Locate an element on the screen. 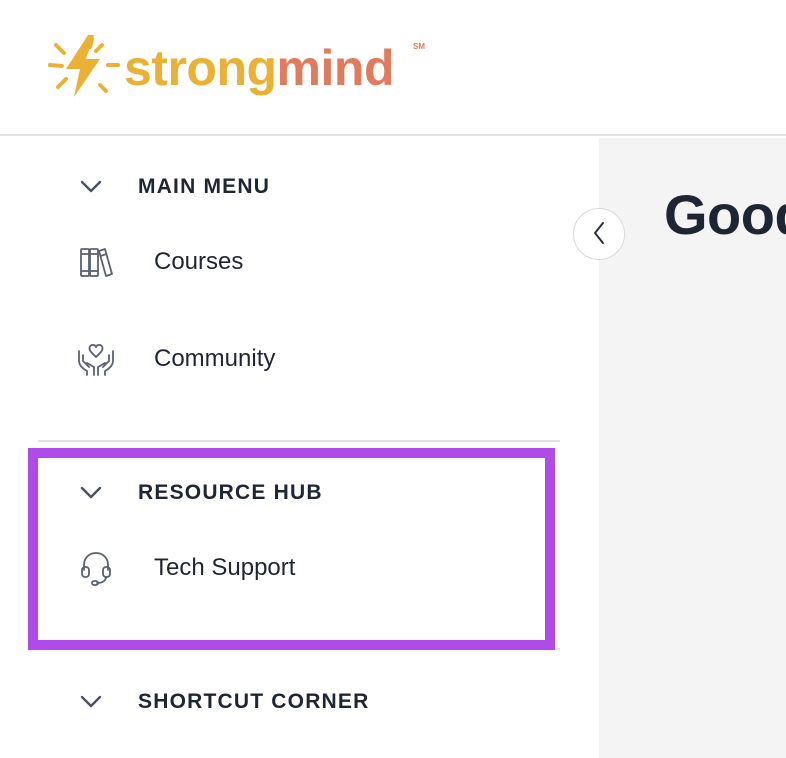 The width and height of the screenshot is (786, 758). books-icon is located at coordinates (96, 262).